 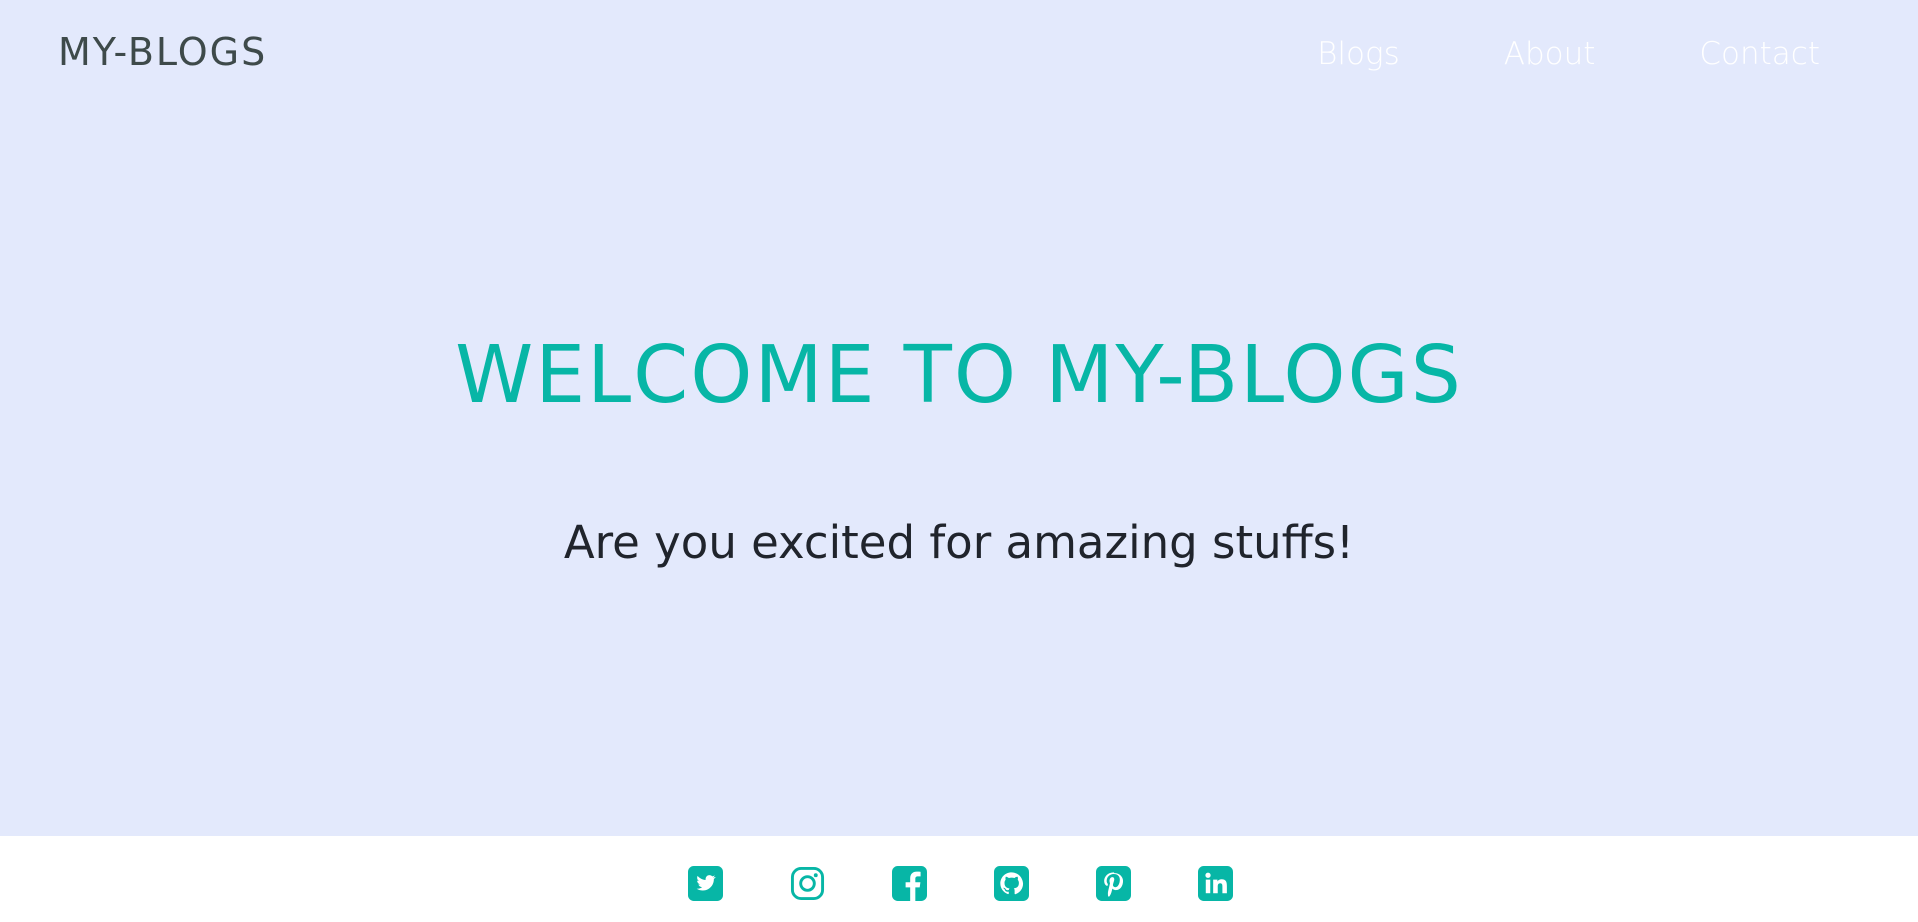 I want to click on twitter-icon, so click(x=705, y=883).